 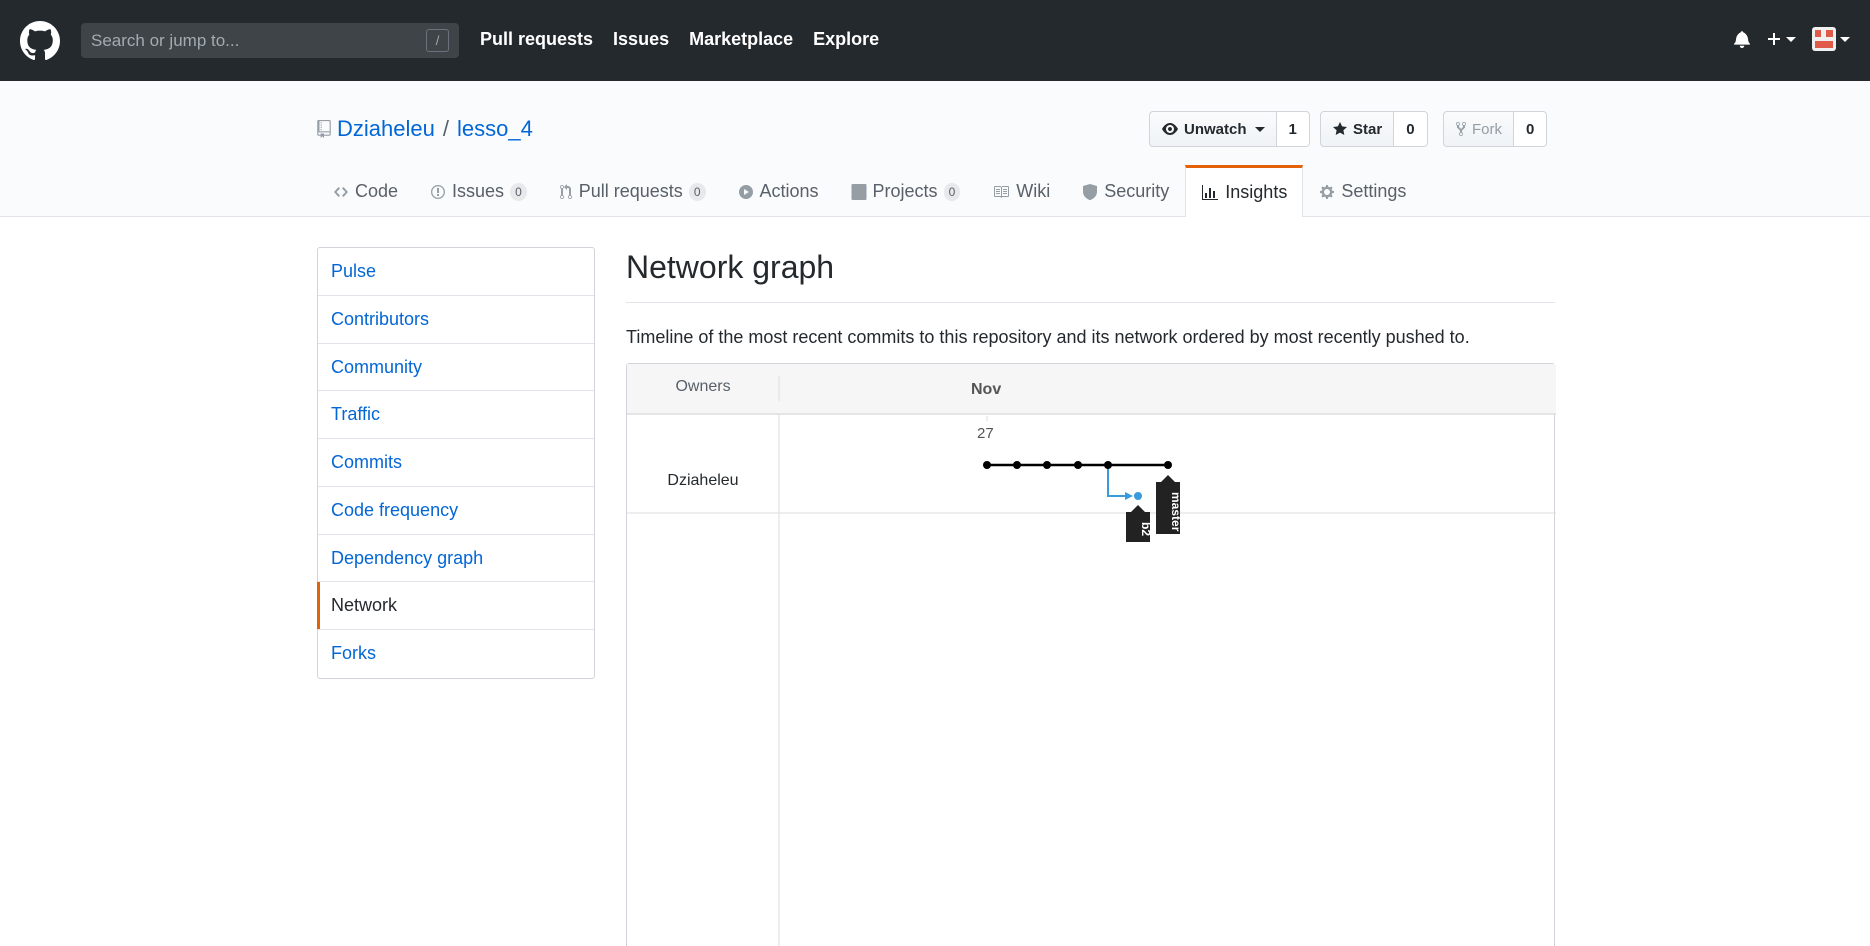 I want to click on unwatch-button: Unwatch, so click(x=1213, y=129).